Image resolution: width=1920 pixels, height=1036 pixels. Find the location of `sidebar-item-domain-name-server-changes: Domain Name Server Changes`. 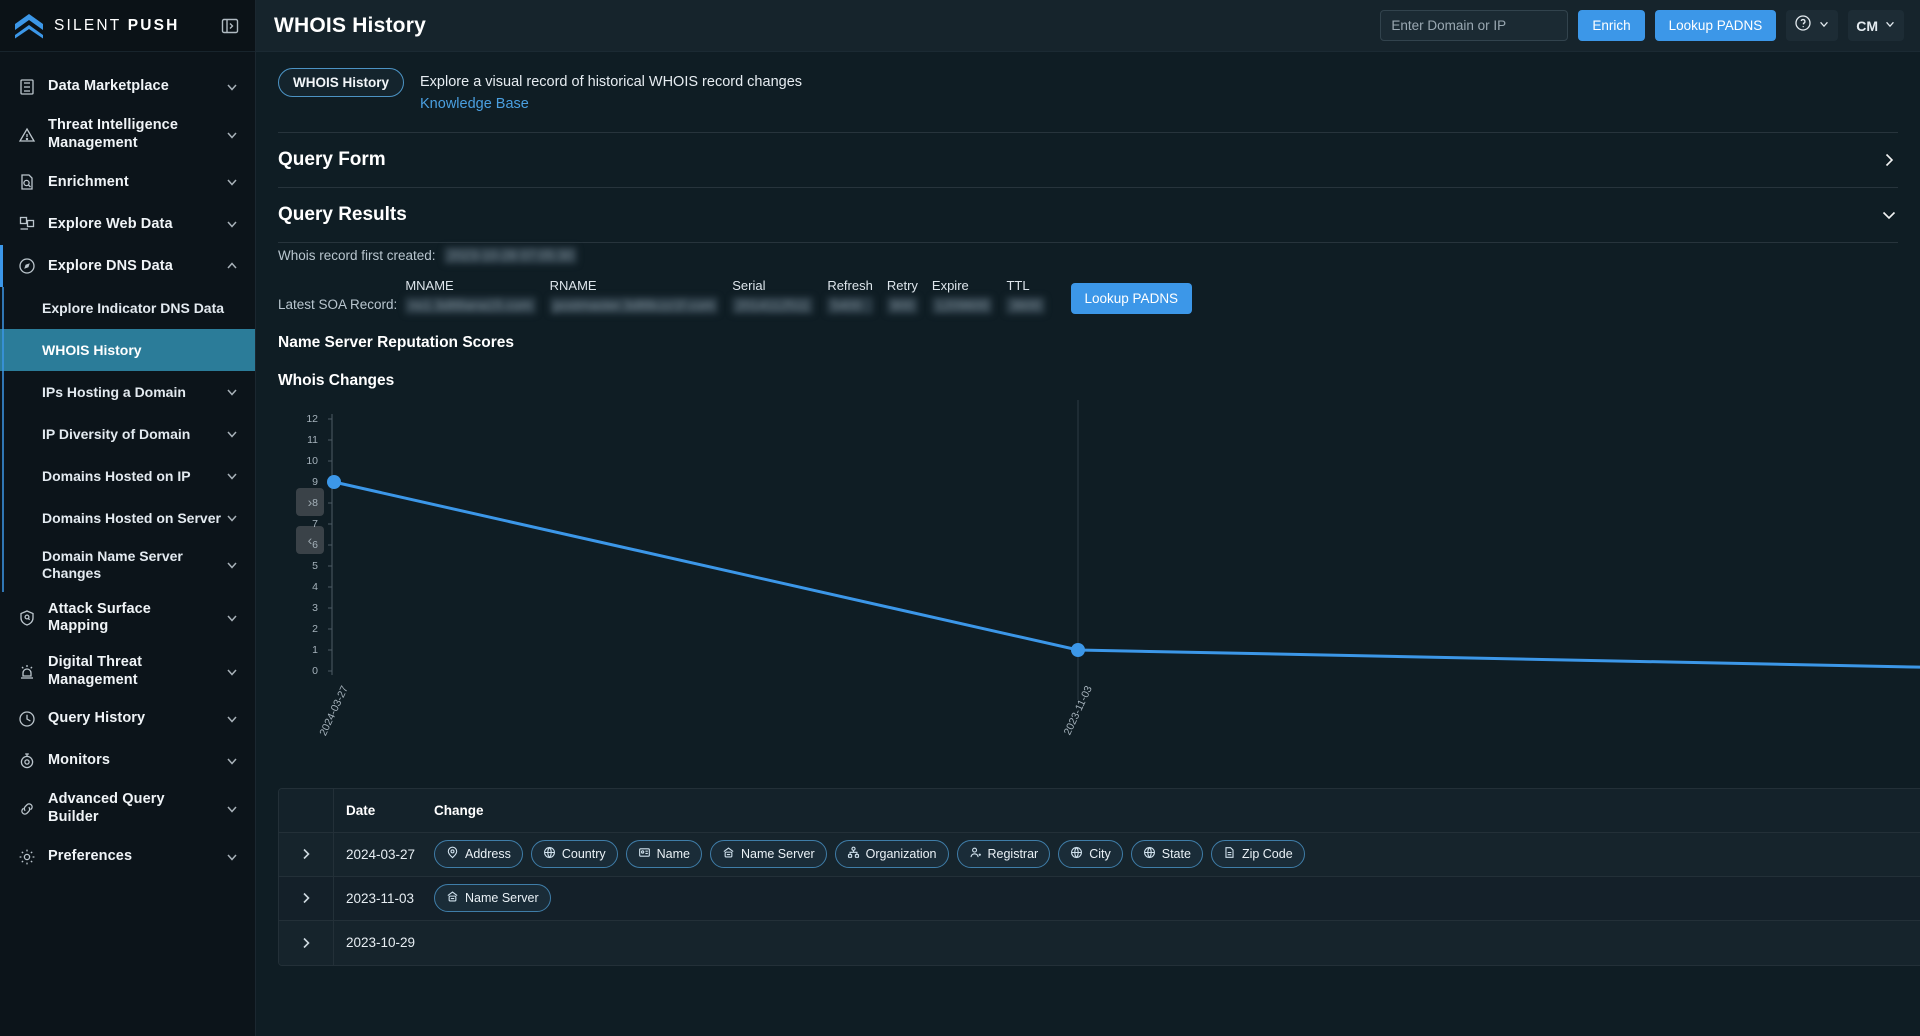

sidebar-item-domain-name-server-changes: Domain Name Server Changes is located at coordinates (127, 565).